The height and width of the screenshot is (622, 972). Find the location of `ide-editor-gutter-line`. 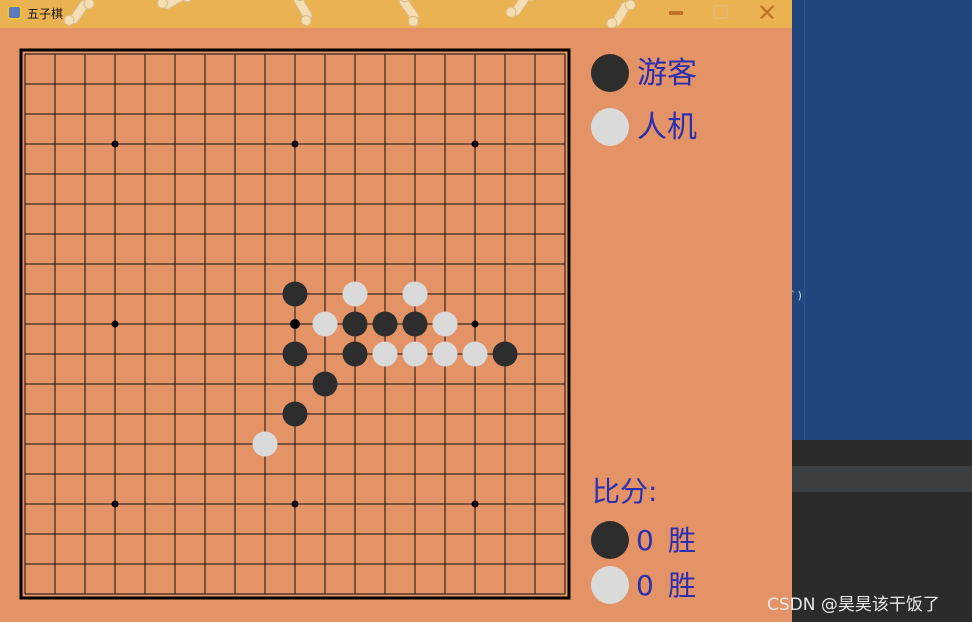

ide-editor-gutter-line is located at coordinates (804, 220).